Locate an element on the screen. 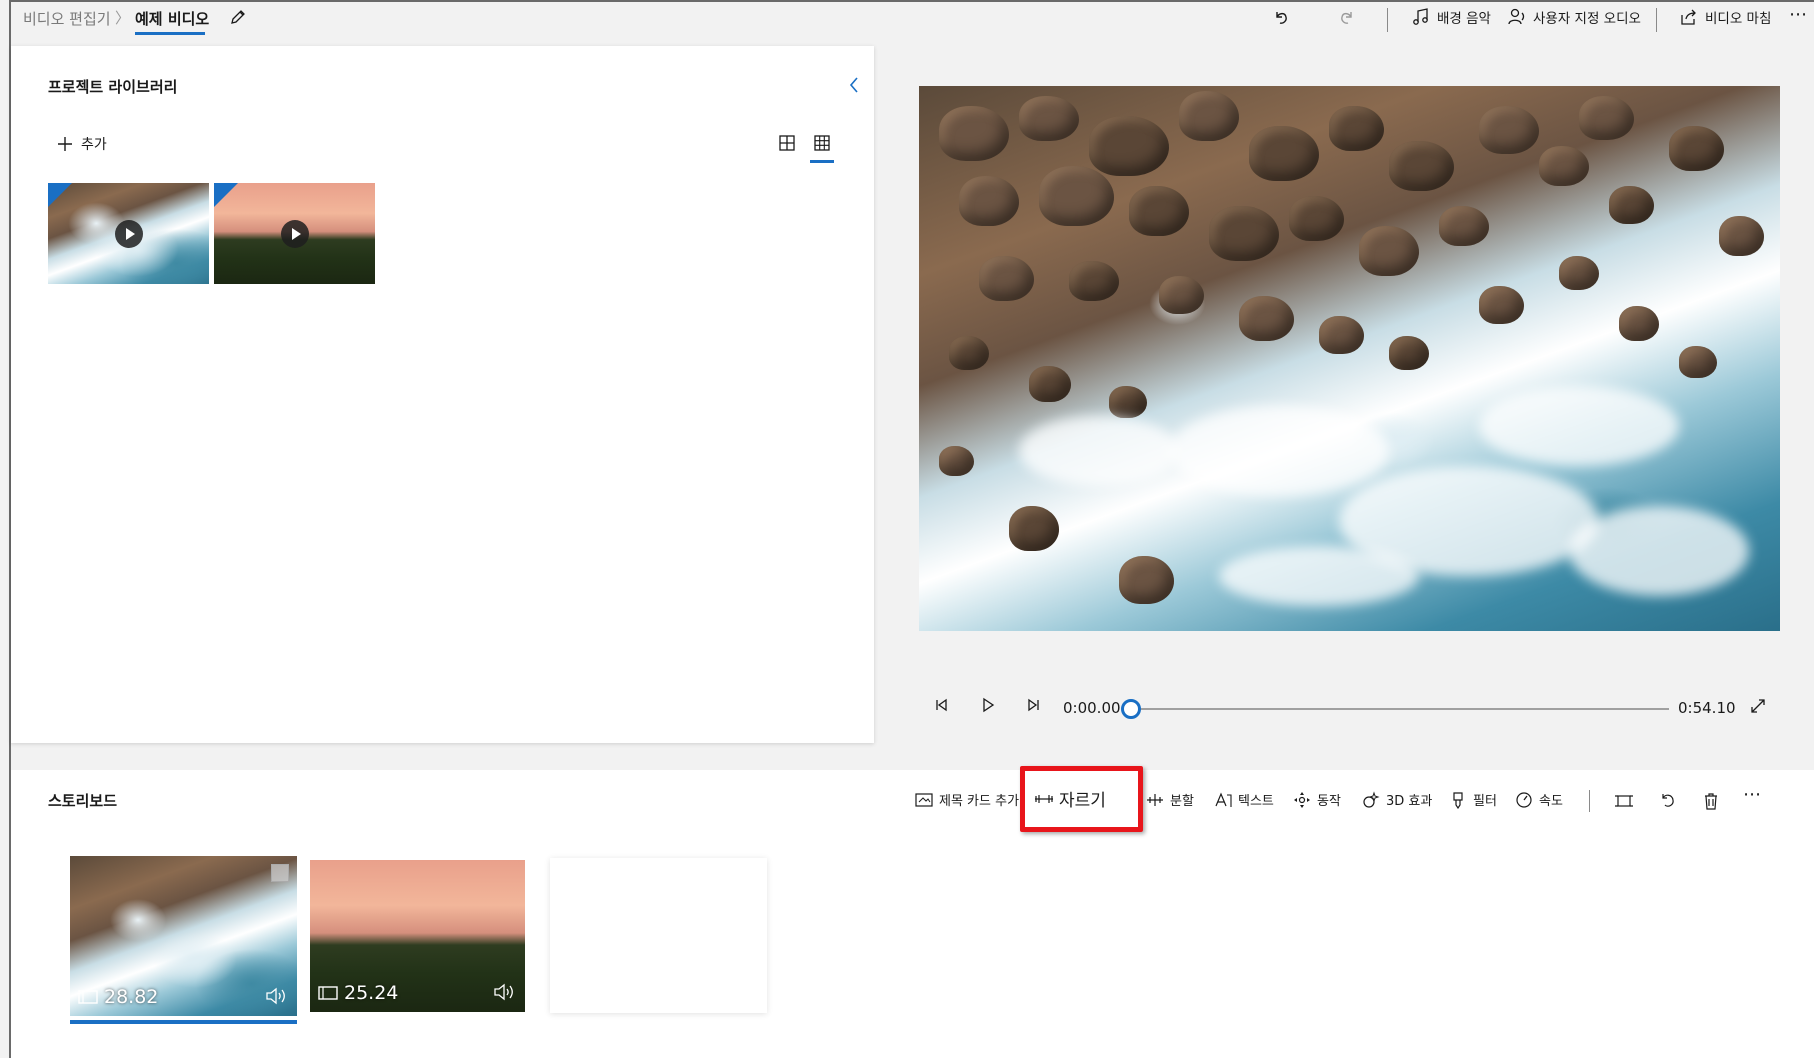 This screenshot has height=1058, width=1814. motion-icon is located at coordinates (1302, 799).